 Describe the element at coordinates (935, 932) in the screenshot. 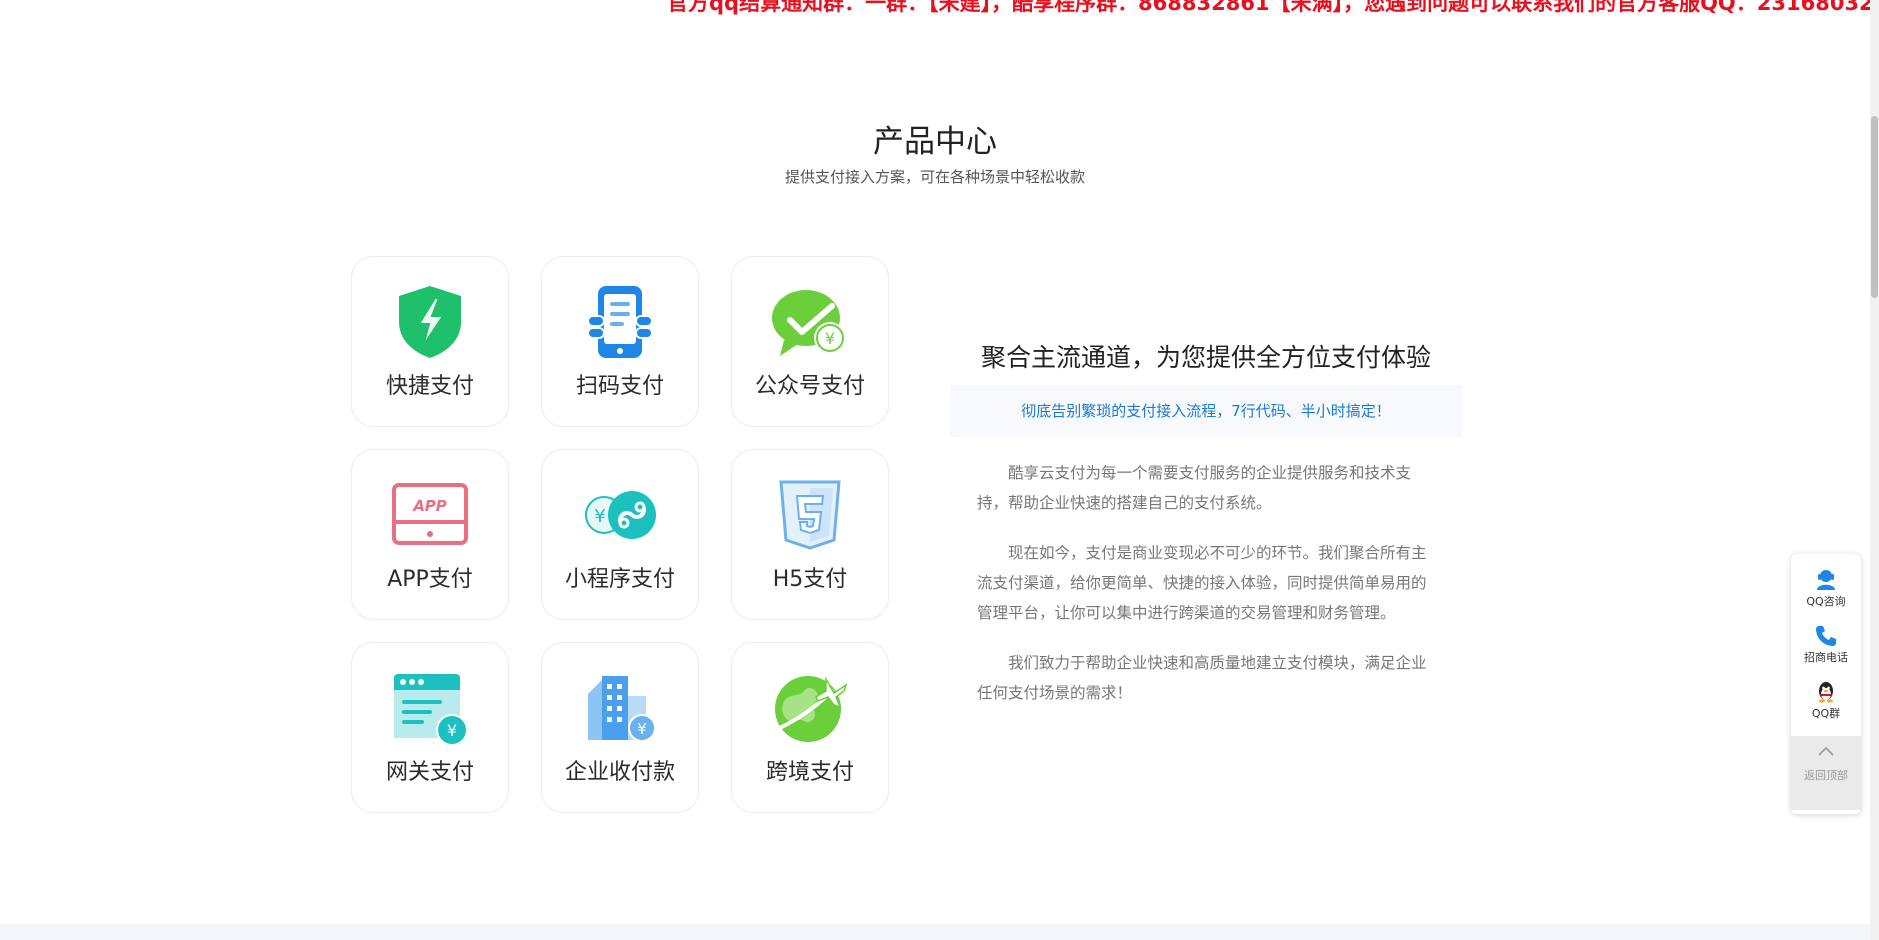

I see `footer-strip` at that location.